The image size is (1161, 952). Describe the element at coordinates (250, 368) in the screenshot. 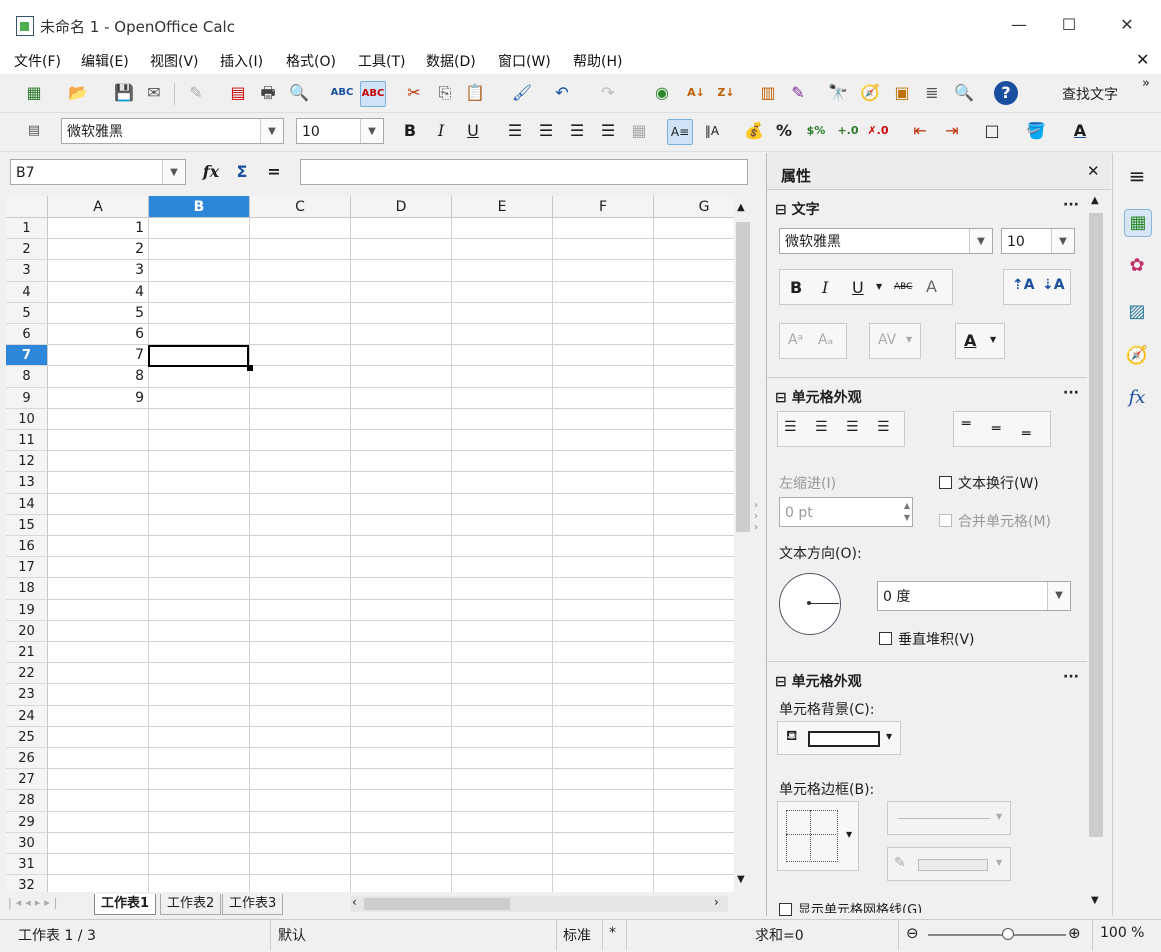

I see `fill-handle` at that location.